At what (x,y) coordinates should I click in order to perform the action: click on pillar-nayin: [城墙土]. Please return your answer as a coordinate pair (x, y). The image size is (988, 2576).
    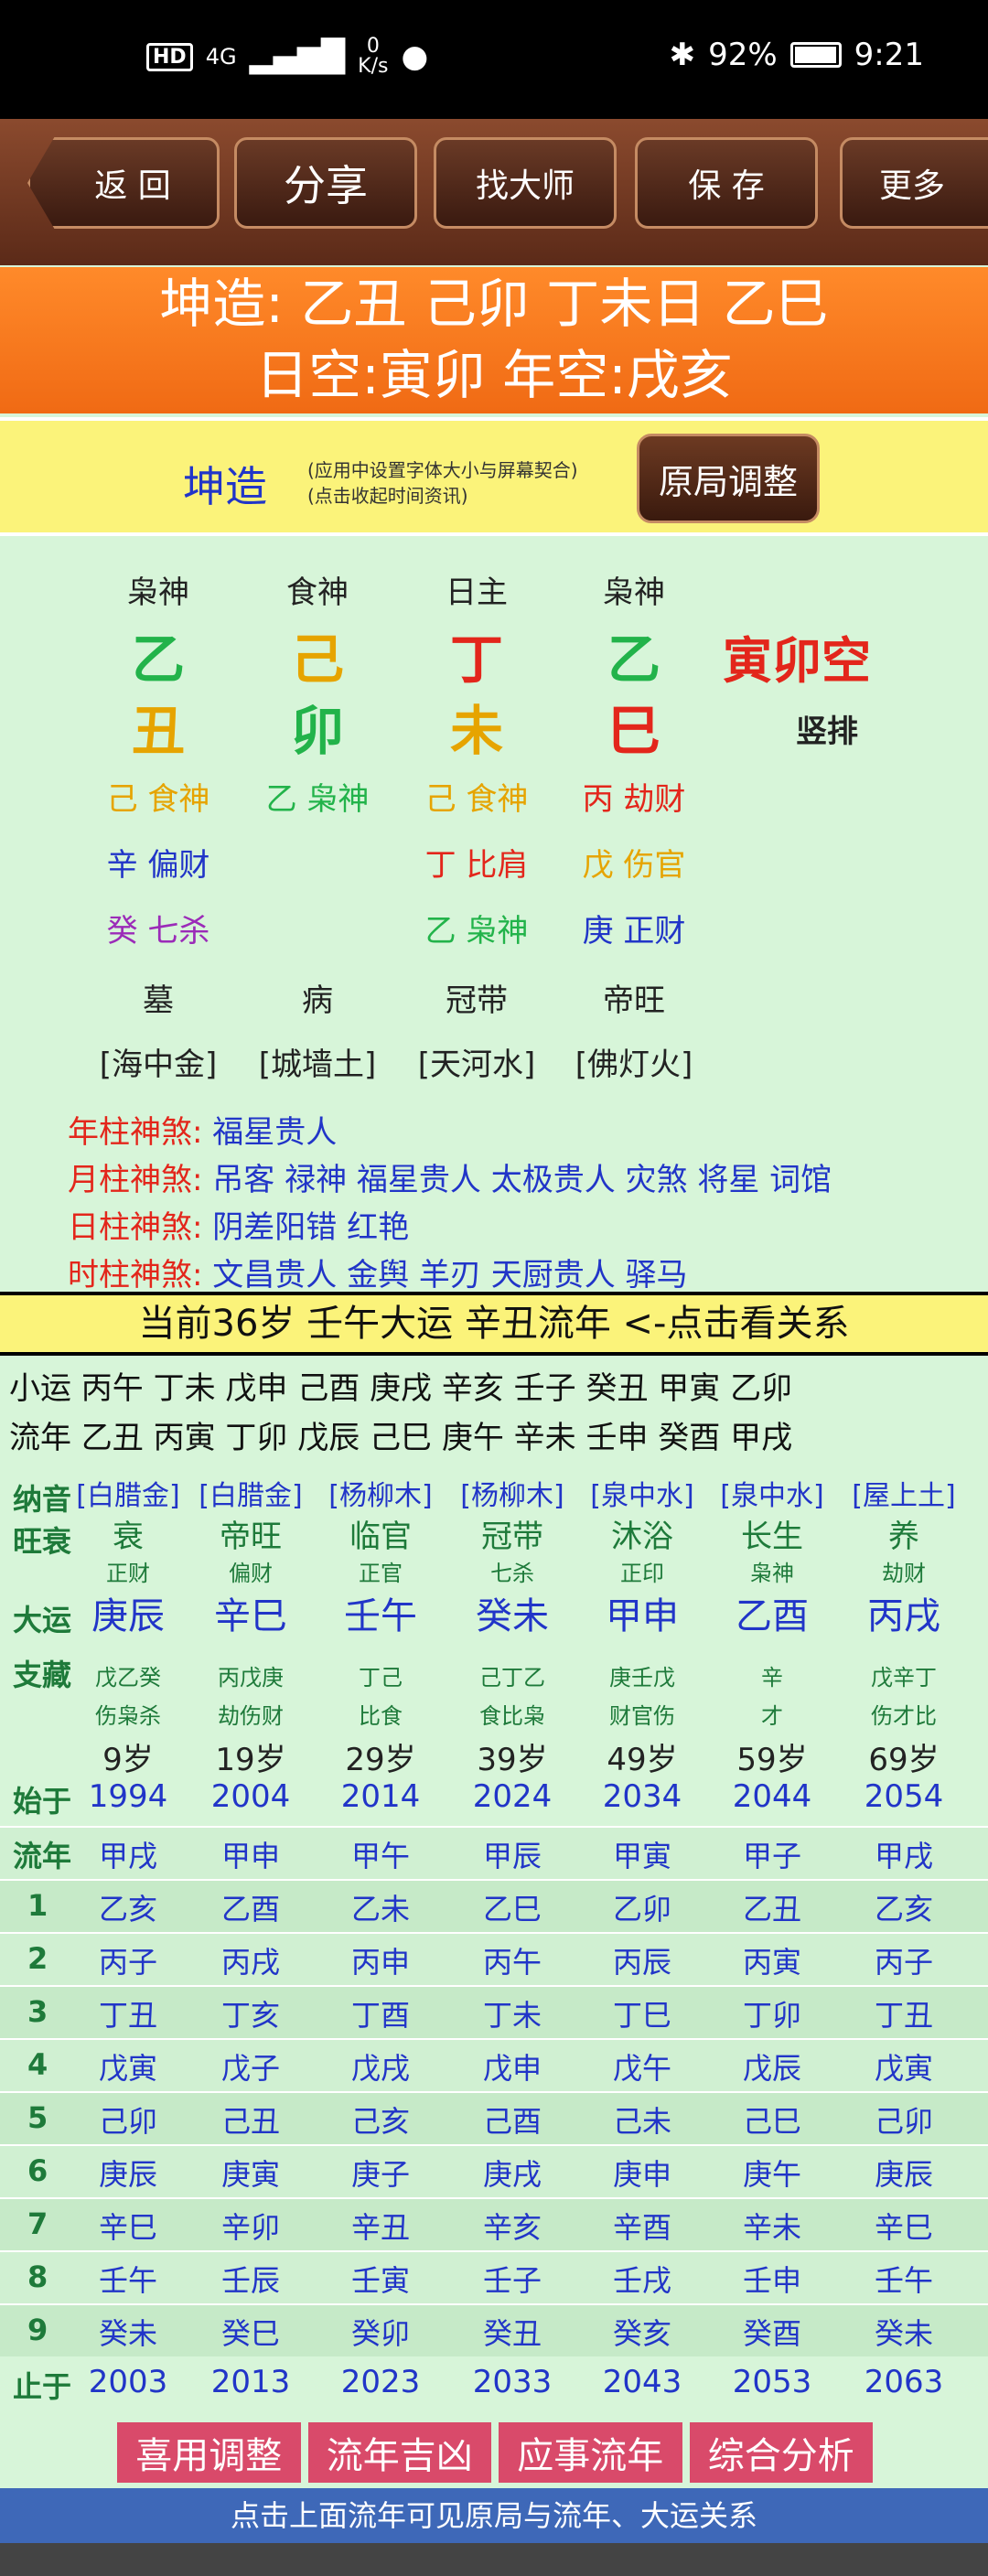
    Looking at the image, I should click on (318, 1064).